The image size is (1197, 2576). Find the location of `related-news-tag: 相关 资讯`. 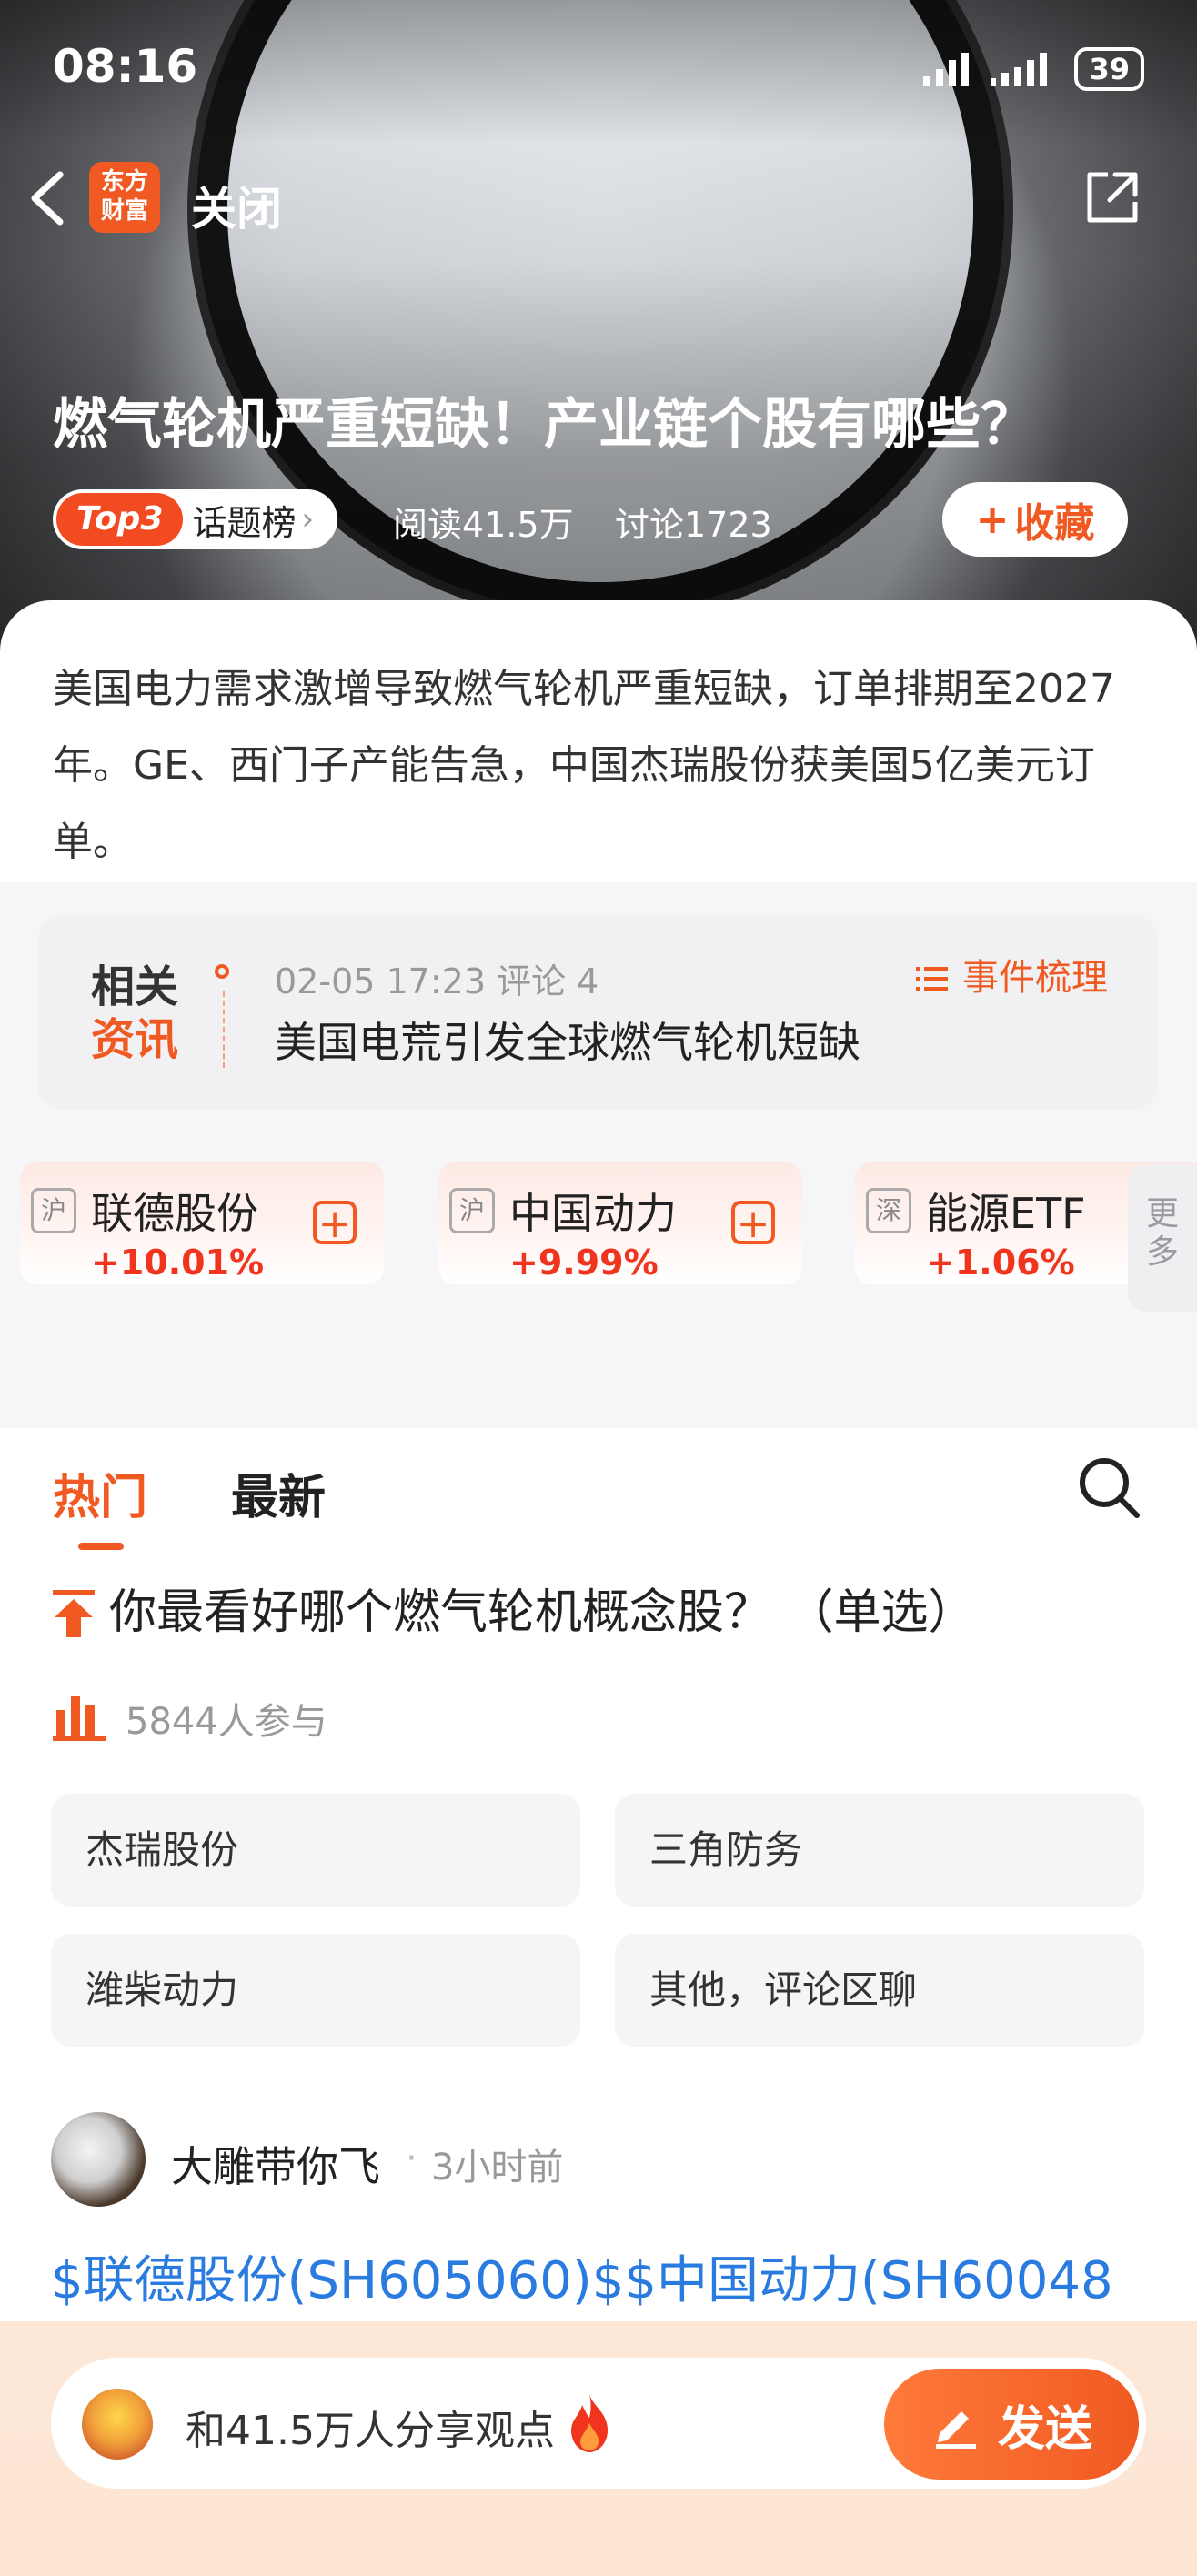

related-news-tag: 相关 资讯 is located at coordinates (134, 1013).